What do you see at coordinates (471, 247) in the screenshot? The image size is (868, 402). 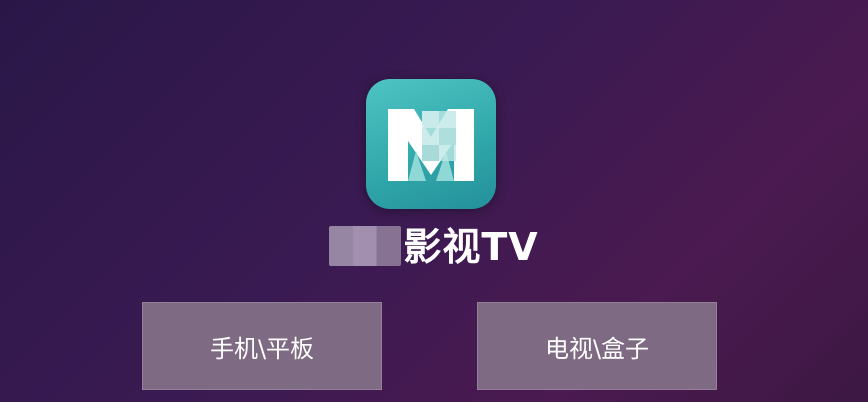 I see `app-title-text: 影视TV` at bounding box center [471, 247].